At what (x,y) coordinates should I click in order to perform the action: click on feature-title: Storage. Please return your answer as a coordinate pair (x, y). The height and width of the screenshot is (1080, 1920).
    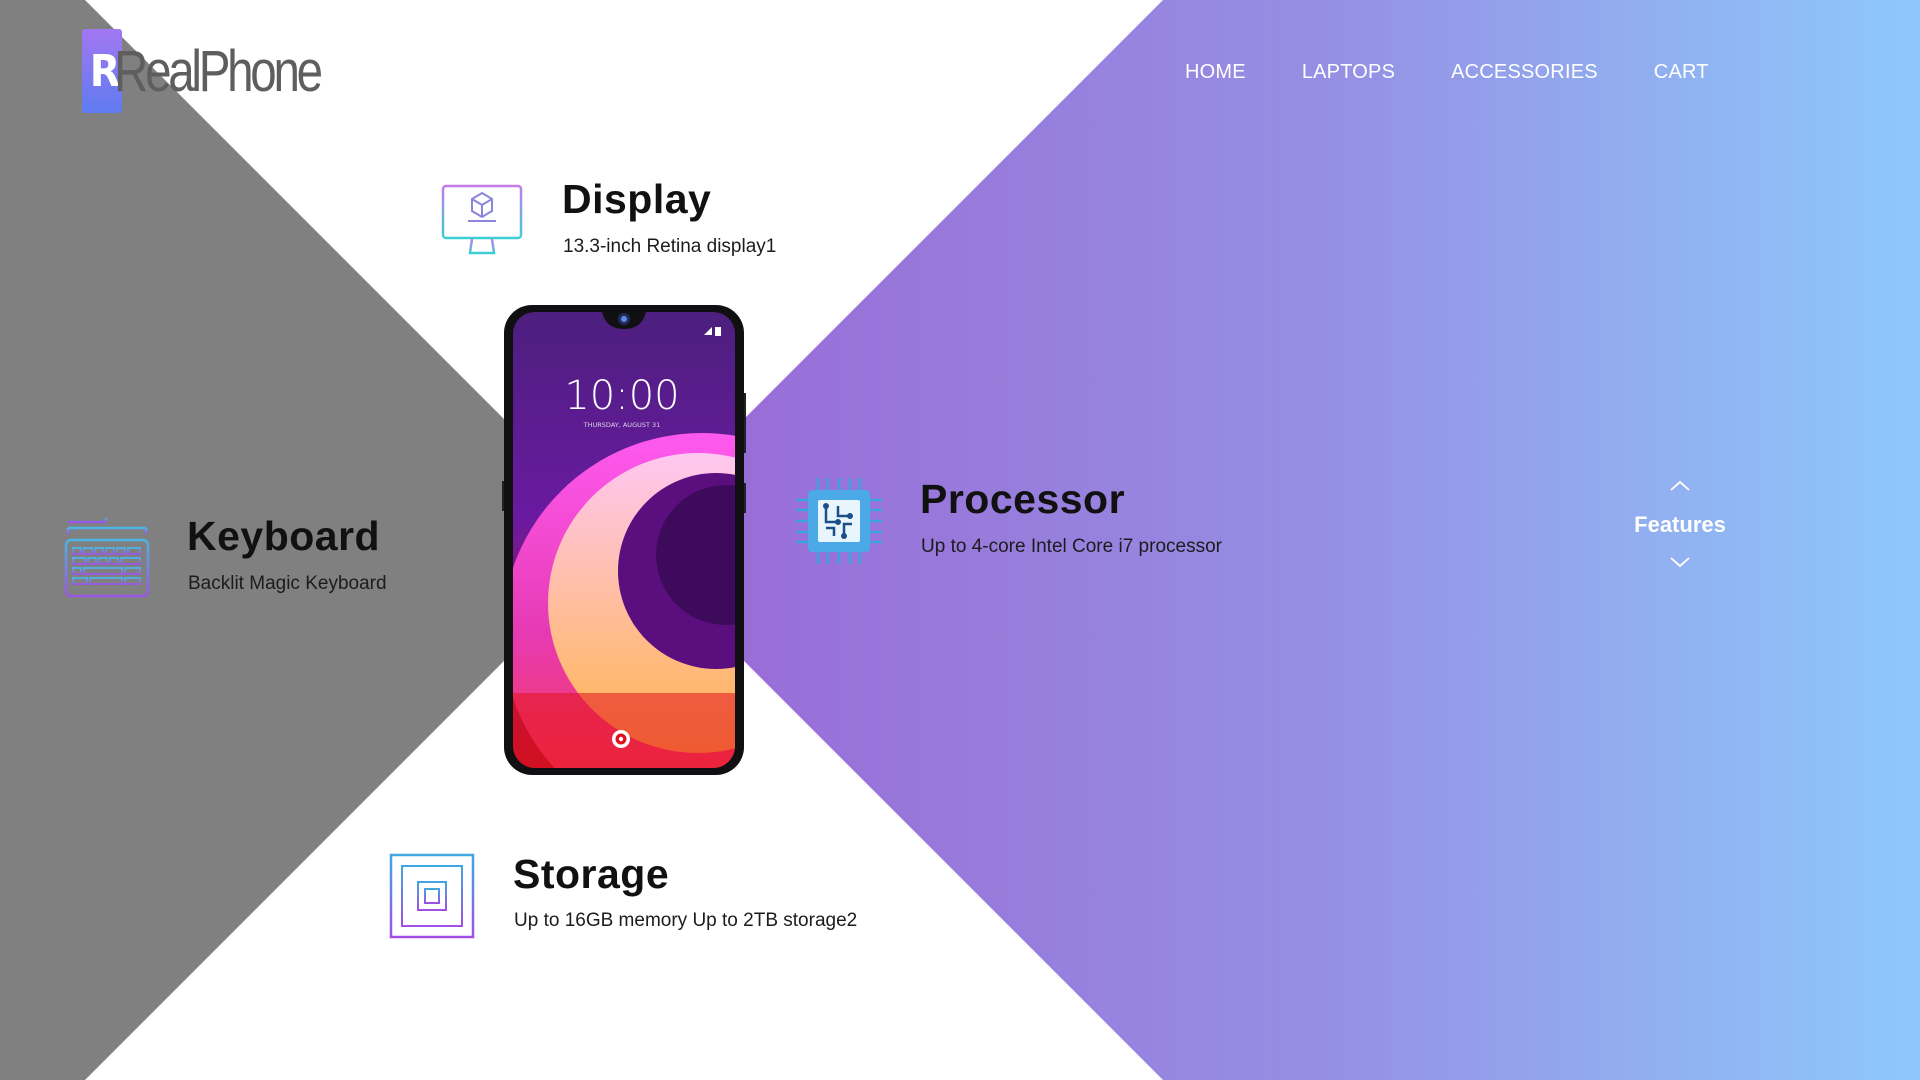
    Looking at the image, I should click on (591, 874).